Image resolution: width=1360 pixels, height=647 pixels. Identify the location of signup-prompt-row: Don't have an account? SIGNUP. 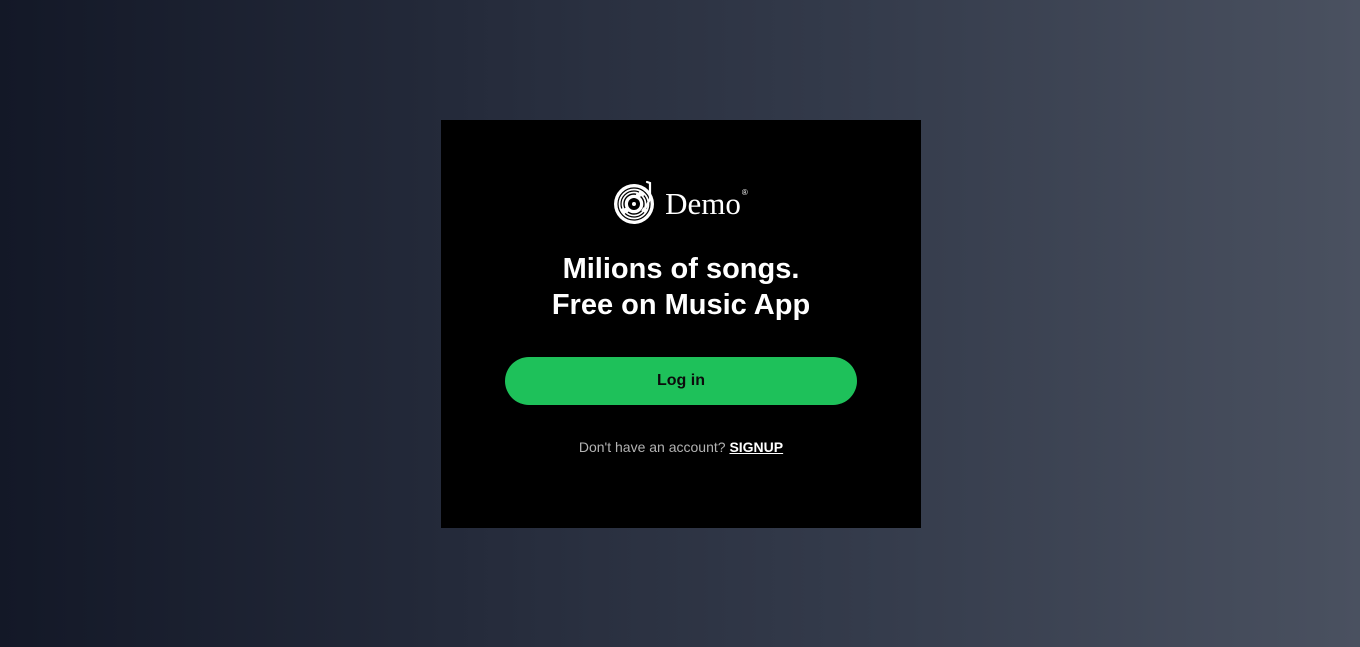
(681, 447).